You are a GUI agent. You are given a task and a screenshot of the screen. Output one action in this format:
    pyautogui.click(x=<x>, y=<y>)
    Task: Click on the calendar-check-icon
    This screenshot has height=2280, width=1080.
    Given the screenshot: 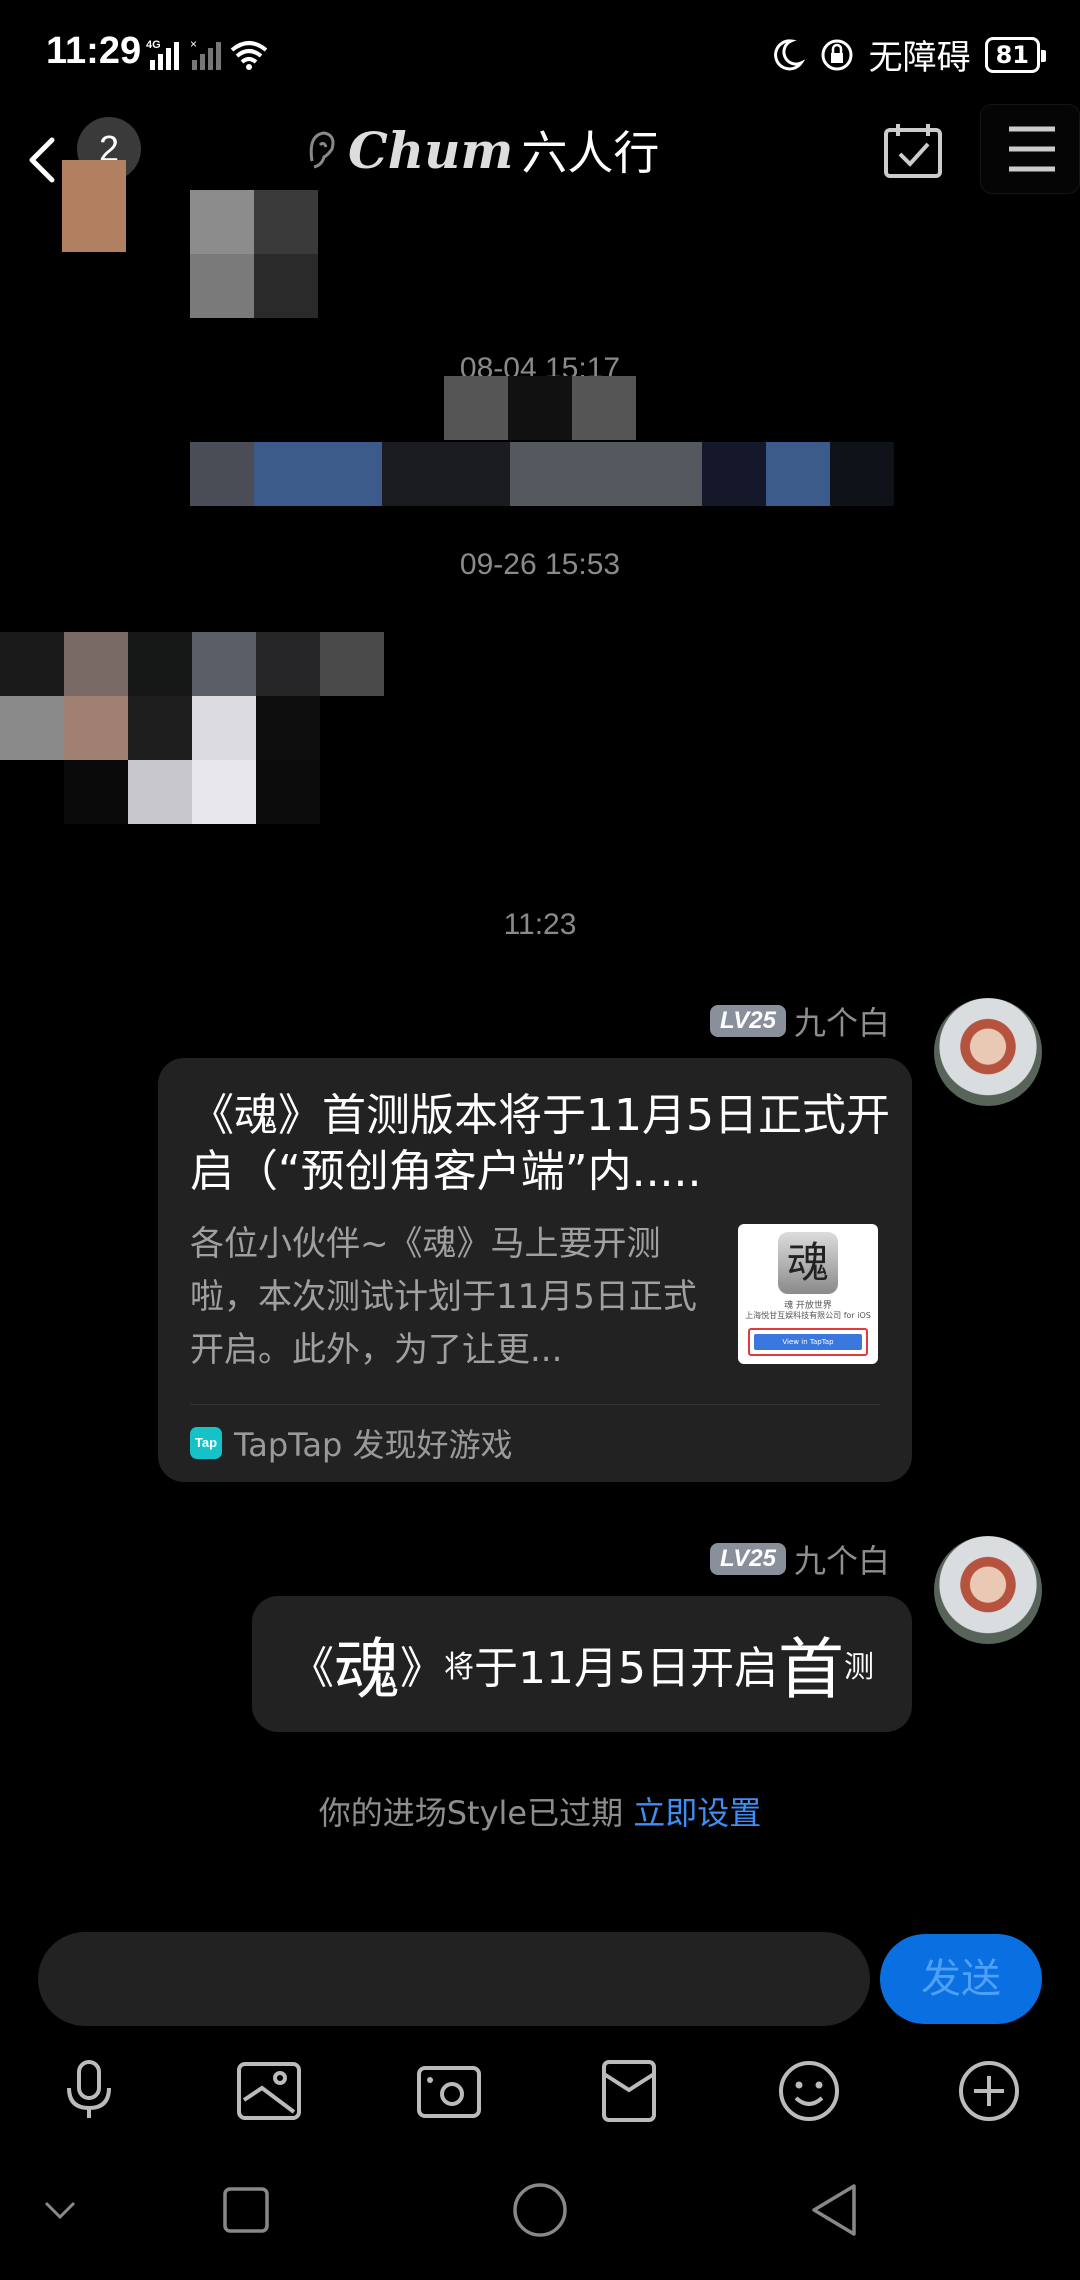 What is the action you would take?
    pyautogui.click(x=913, y=151)
    